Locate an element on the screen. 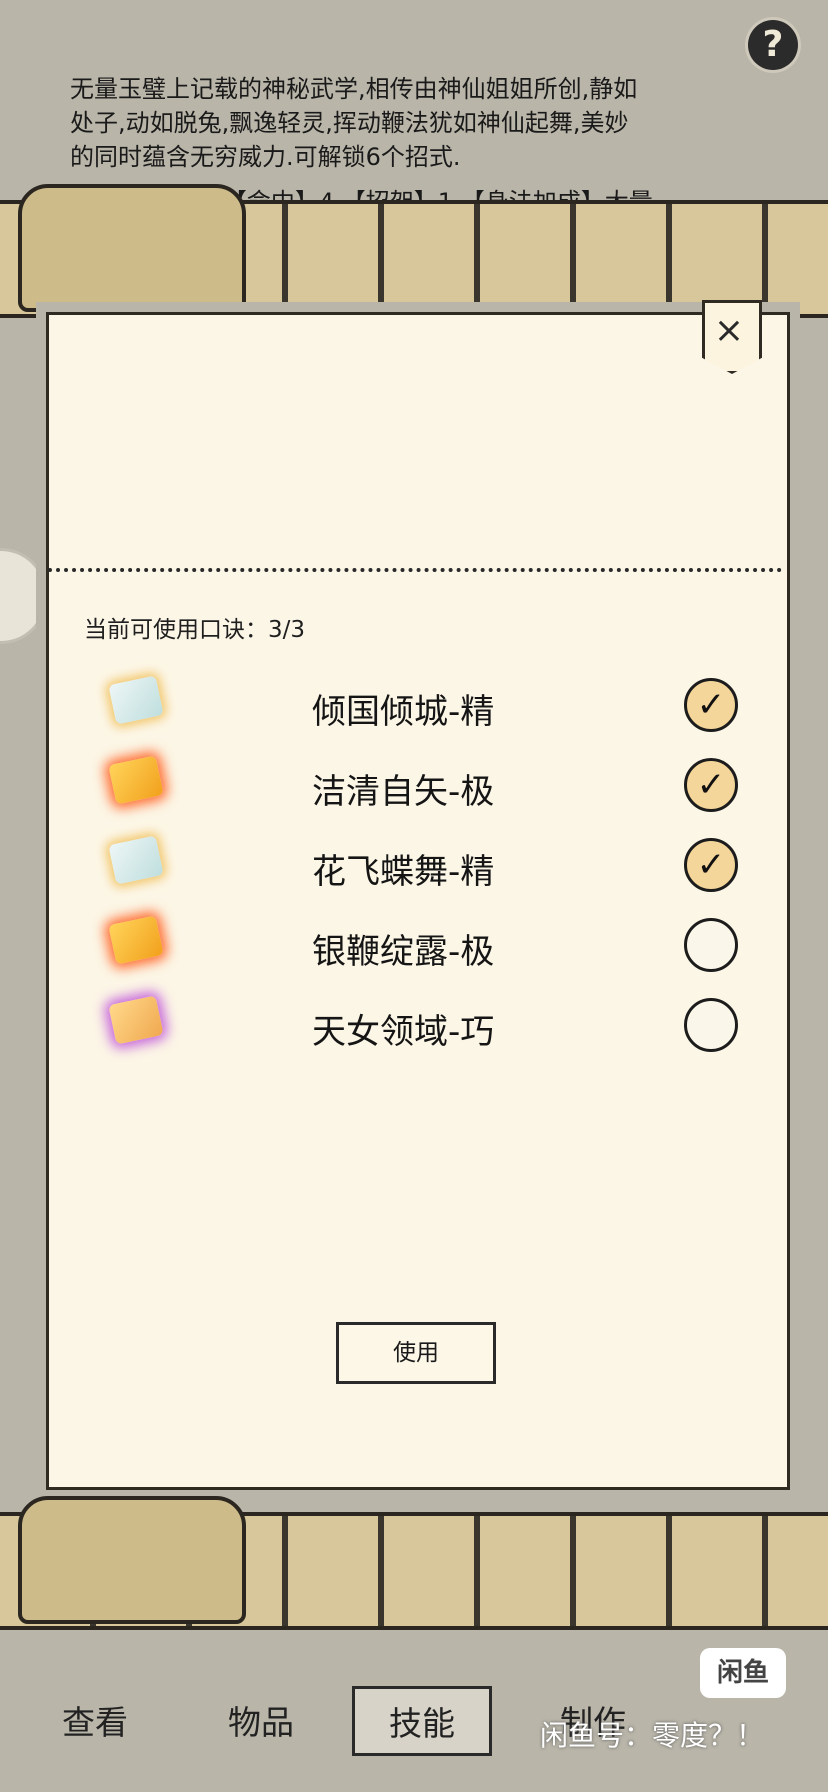 The width and height of the screenshot is (828, 1792). mantra-name: 天女领域-巧 is located at coordinates (403, 1032).